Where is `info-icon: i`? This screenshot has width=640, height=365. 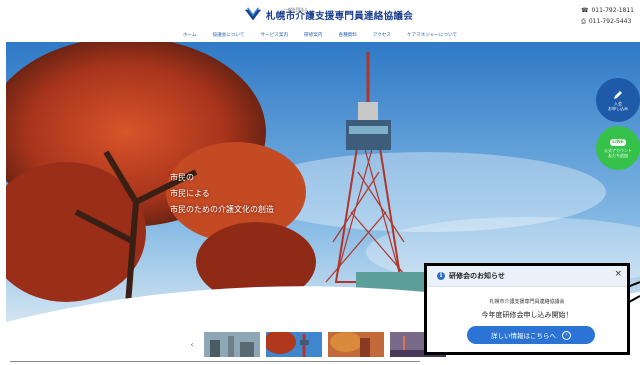
info-icon: i is located at coordinates (441, 276).